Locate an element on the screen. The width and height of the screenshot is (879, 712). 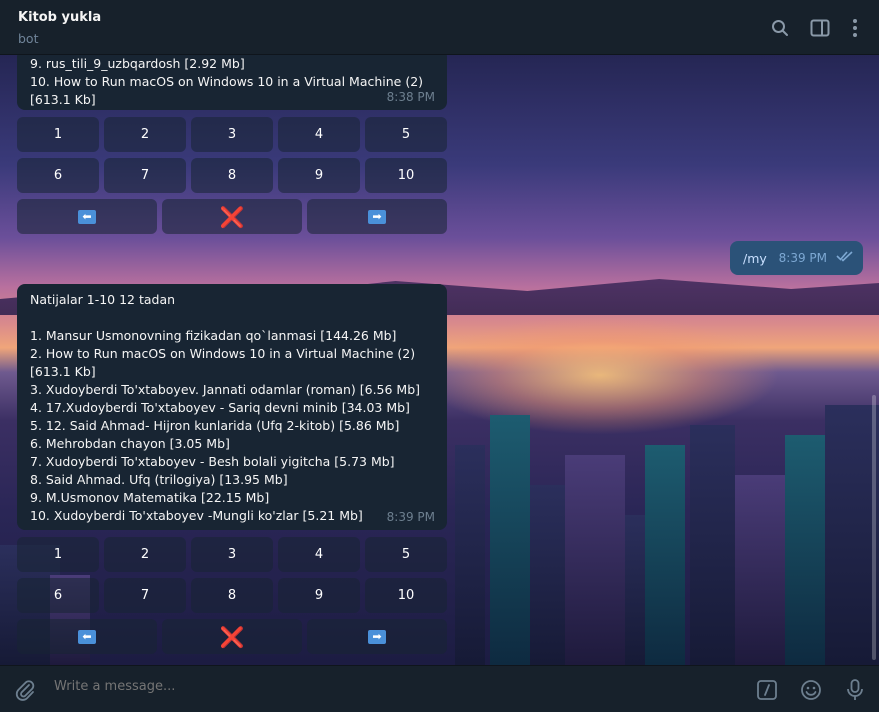
message-time: 8:38 PM is located at coordinates (410, 97).